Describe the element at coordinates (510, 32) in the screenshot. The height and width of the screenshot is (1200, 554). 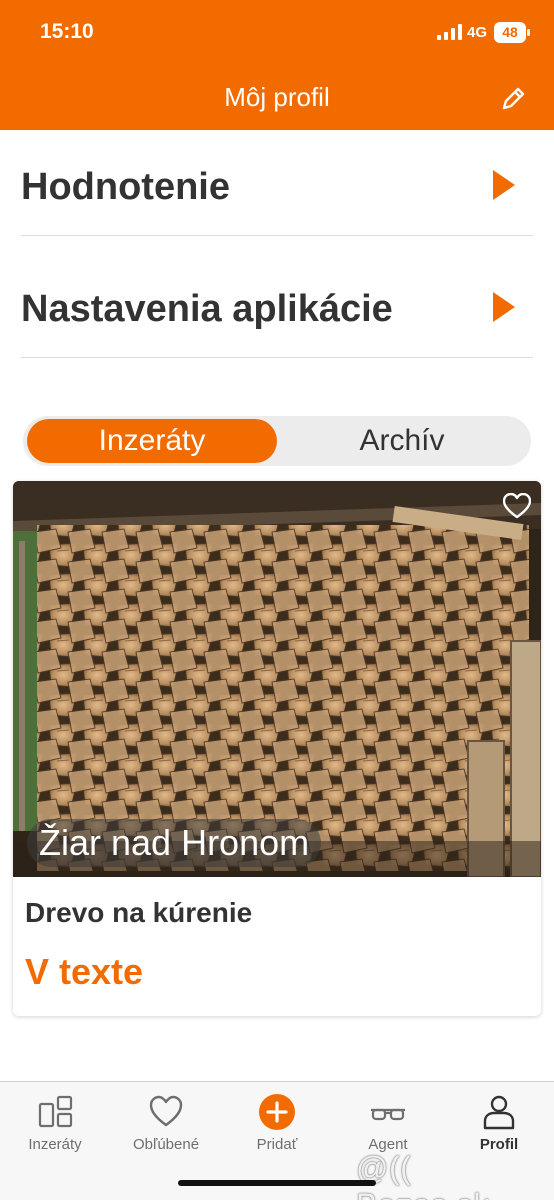
I see `battery-level: 48` at that location.